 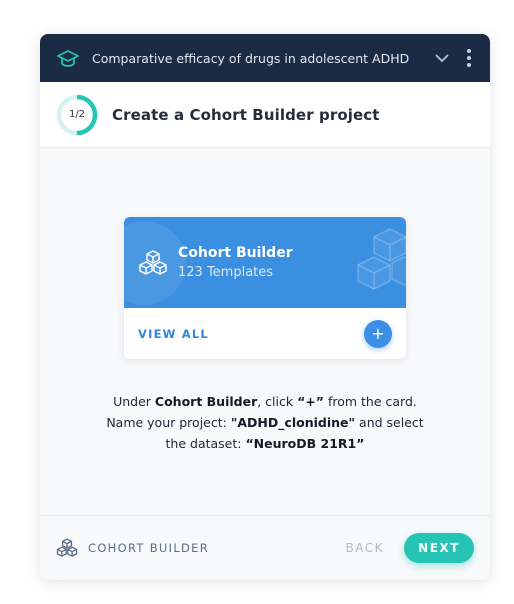 I want to click on step-header: 1/2 Create a Cohort Builder project, so click(x=265, y=115).